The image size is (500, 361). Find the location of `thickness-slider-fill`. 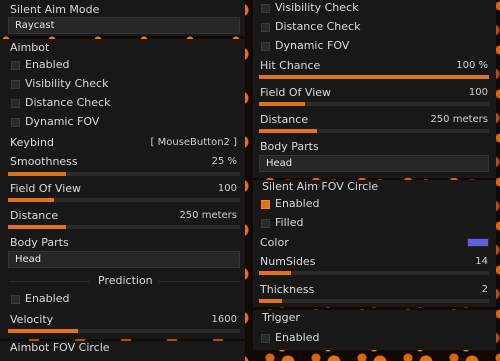

thickness-slider-fill is located at coordinates (270, 301).